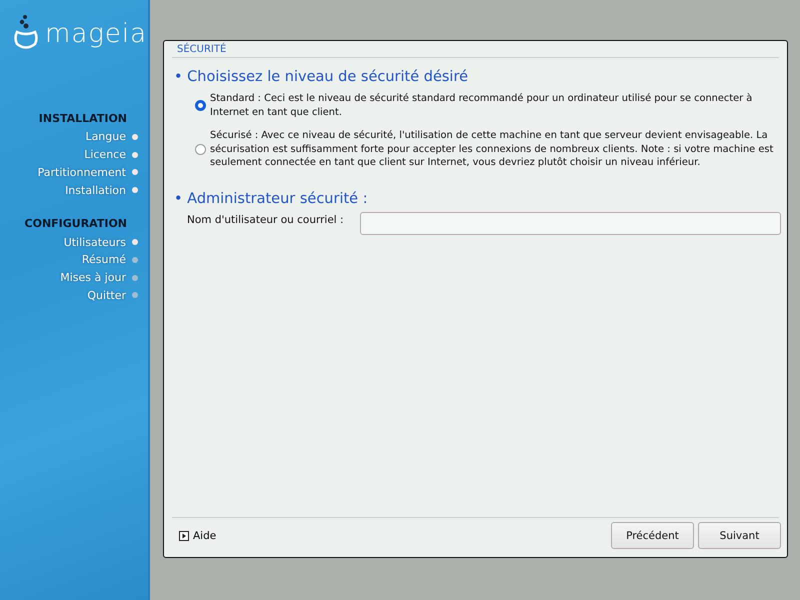 The height and width of the screenshot is (600, 800). Describe the element at coordinates (202, 49) in the screenshot. I see `dialog-title: SÉCURITÉ` at that location.